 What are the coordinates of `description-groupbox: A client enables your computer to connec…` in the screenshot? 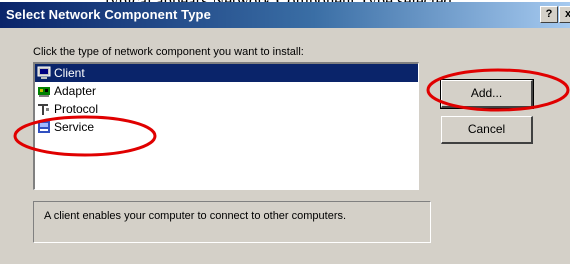 It's located at (232, 222).